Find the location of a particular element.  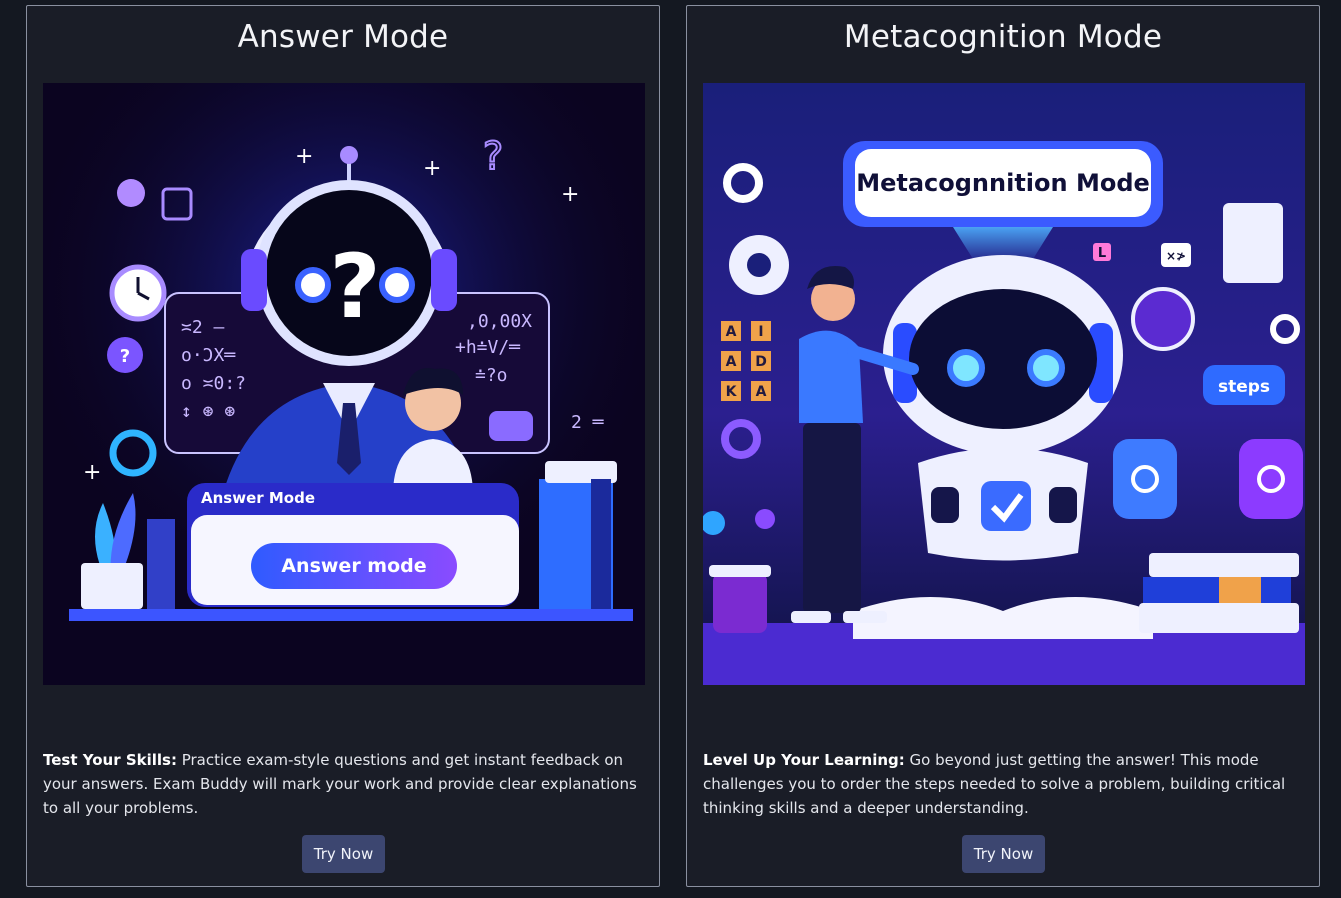

side-text-right: 2 ═ is located at coordinates (588, 422).